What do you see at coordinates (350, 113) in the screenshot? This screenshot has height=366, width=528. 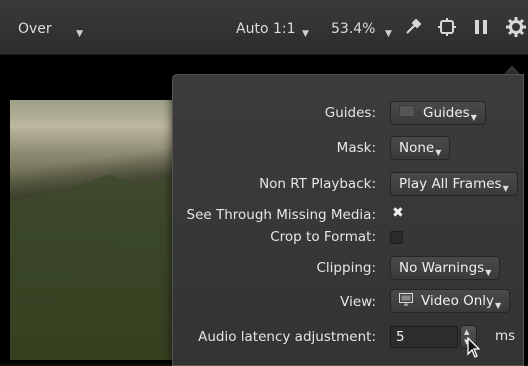 I see `guides-label: Guides:` at bounding box center [350, 113].